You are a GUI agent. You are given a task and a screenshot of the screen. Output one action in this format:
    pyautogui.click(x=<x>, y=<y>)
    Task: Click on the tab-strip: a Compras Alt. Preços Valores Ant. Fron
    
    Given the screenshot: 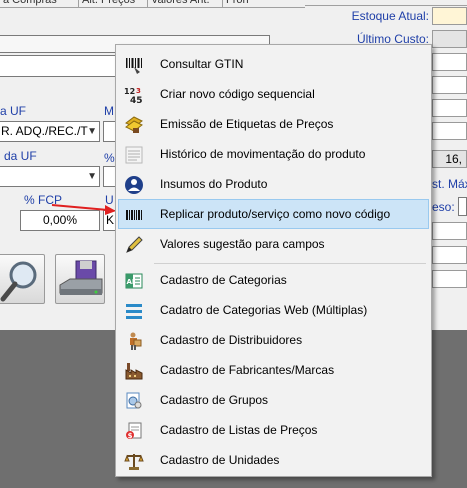 What is the action you would take?
    pyautogui.click(x=152, y=4)
    